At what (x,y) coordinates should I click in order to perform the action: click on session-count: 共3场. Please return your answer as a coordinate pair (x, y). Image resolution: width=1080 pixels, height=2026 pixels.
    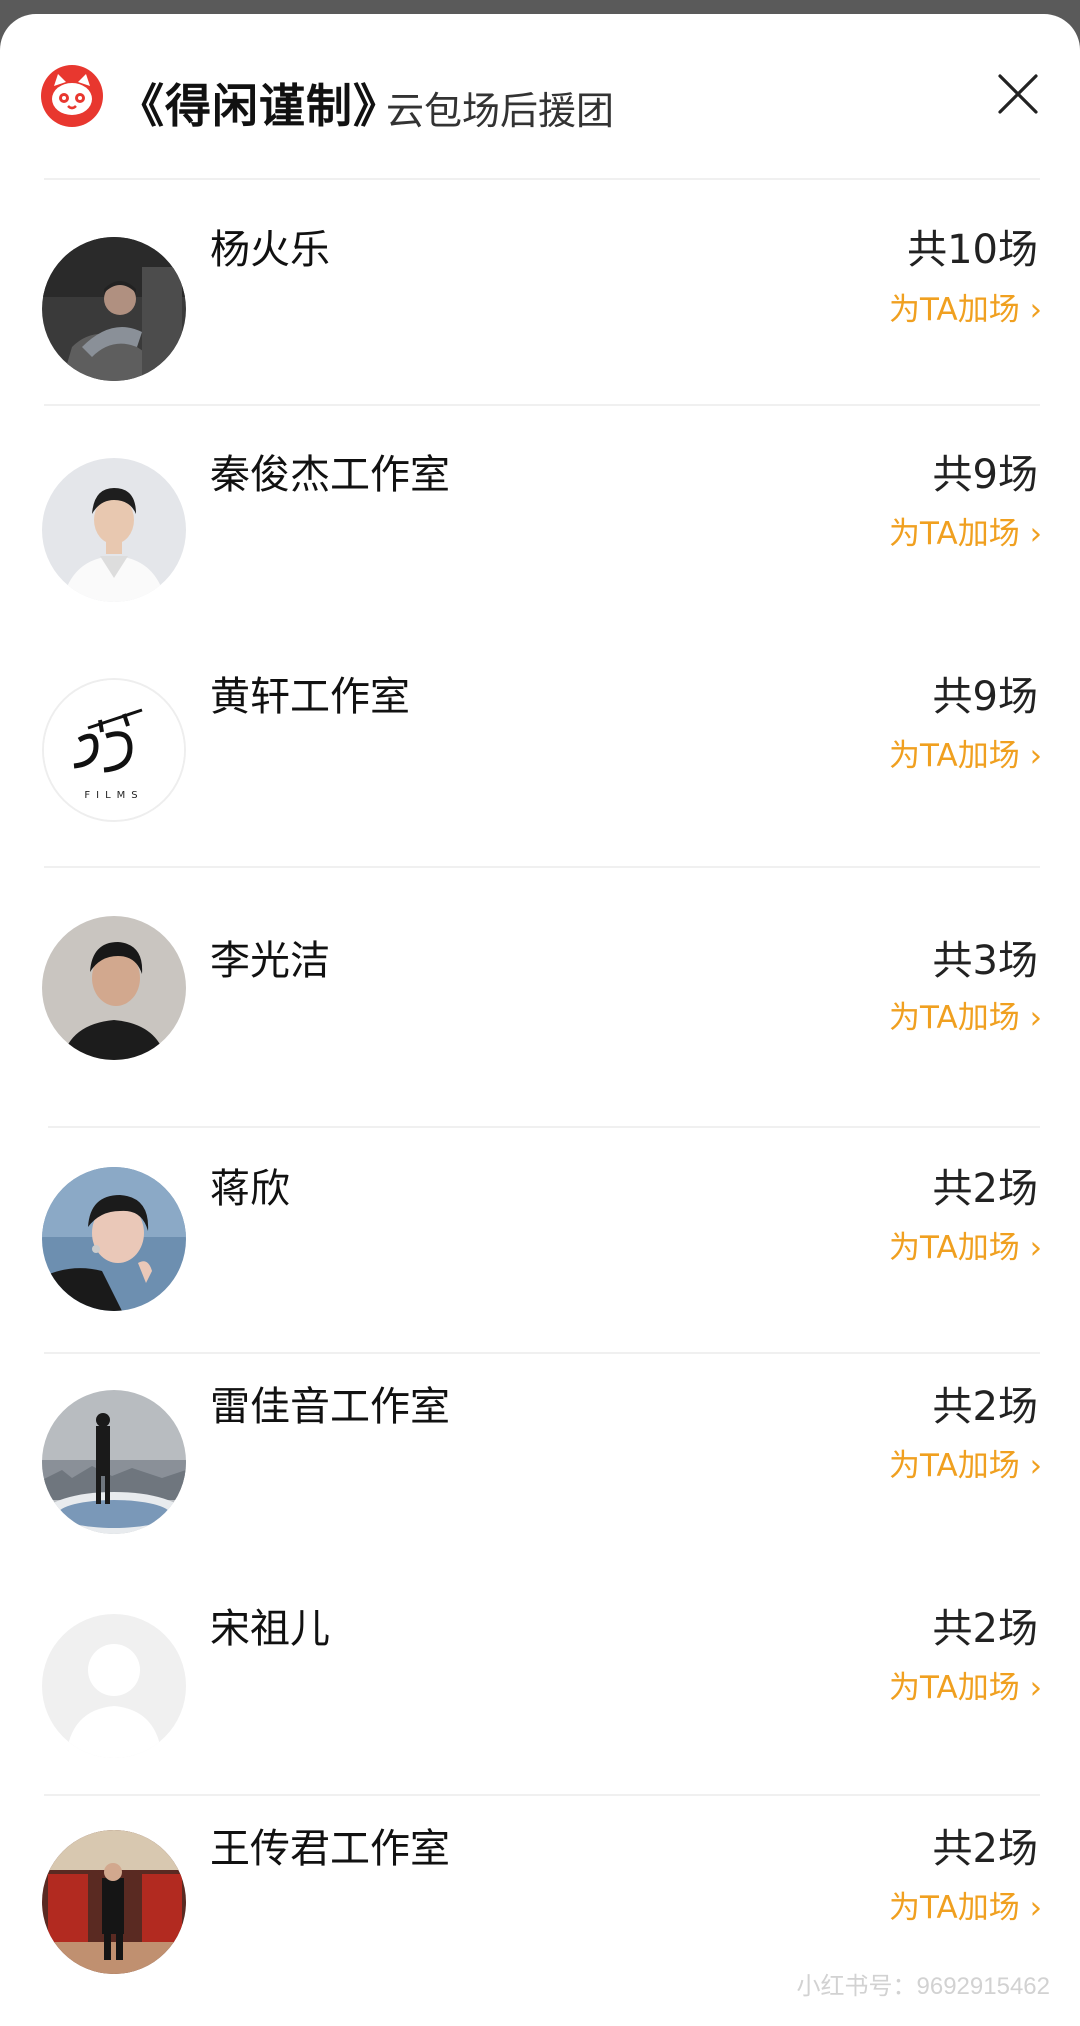
    Looking at the image, I should click on (985, 961).